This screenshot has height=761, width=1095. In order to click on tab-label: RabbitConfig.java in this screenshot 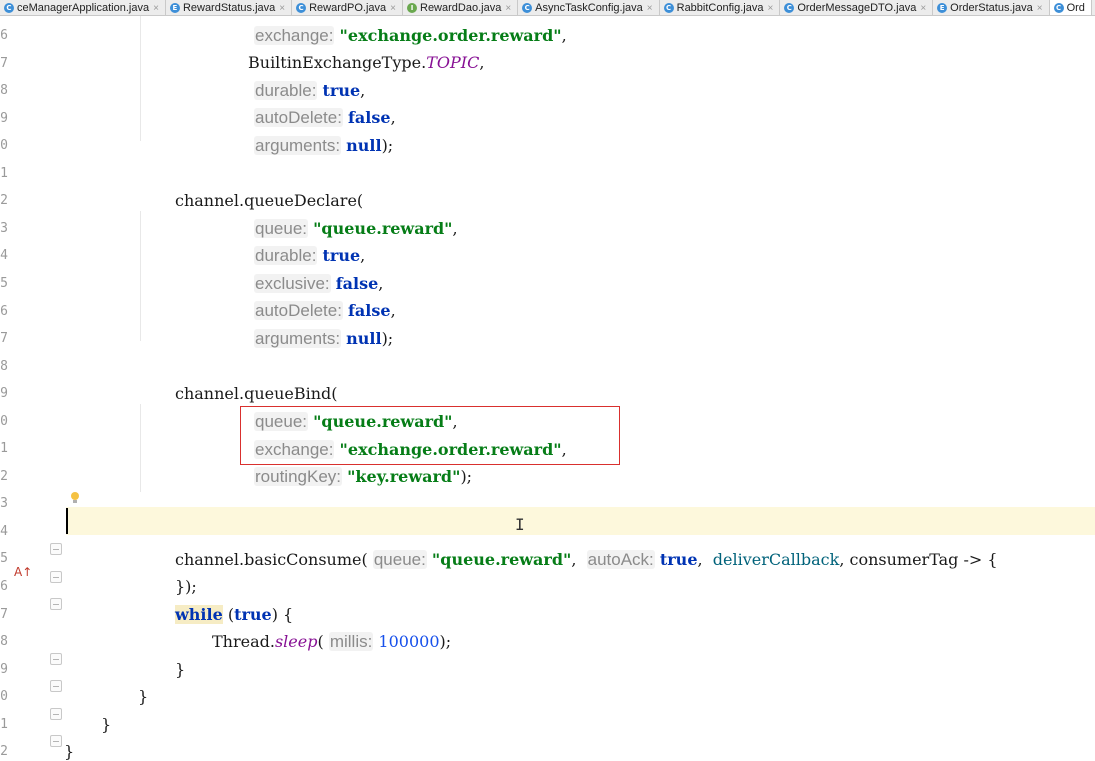, I will do `click(720, 8)`.